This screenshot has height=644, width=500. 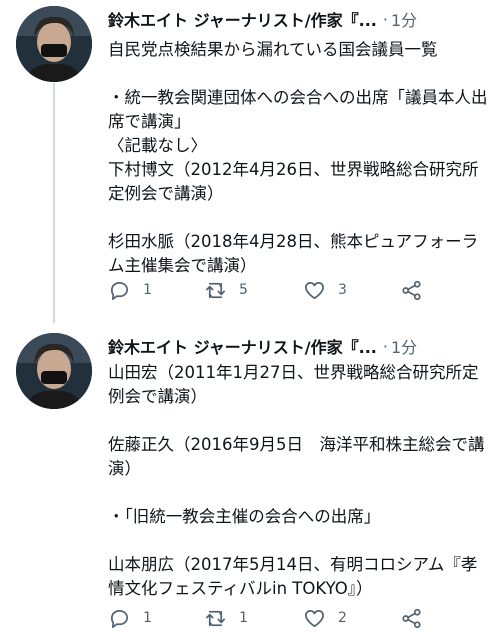 What do you see at coordinates (273, 290) in the screenshot?
I see `tweet-actions: 1 5 3` at bounding box center [273, 290].